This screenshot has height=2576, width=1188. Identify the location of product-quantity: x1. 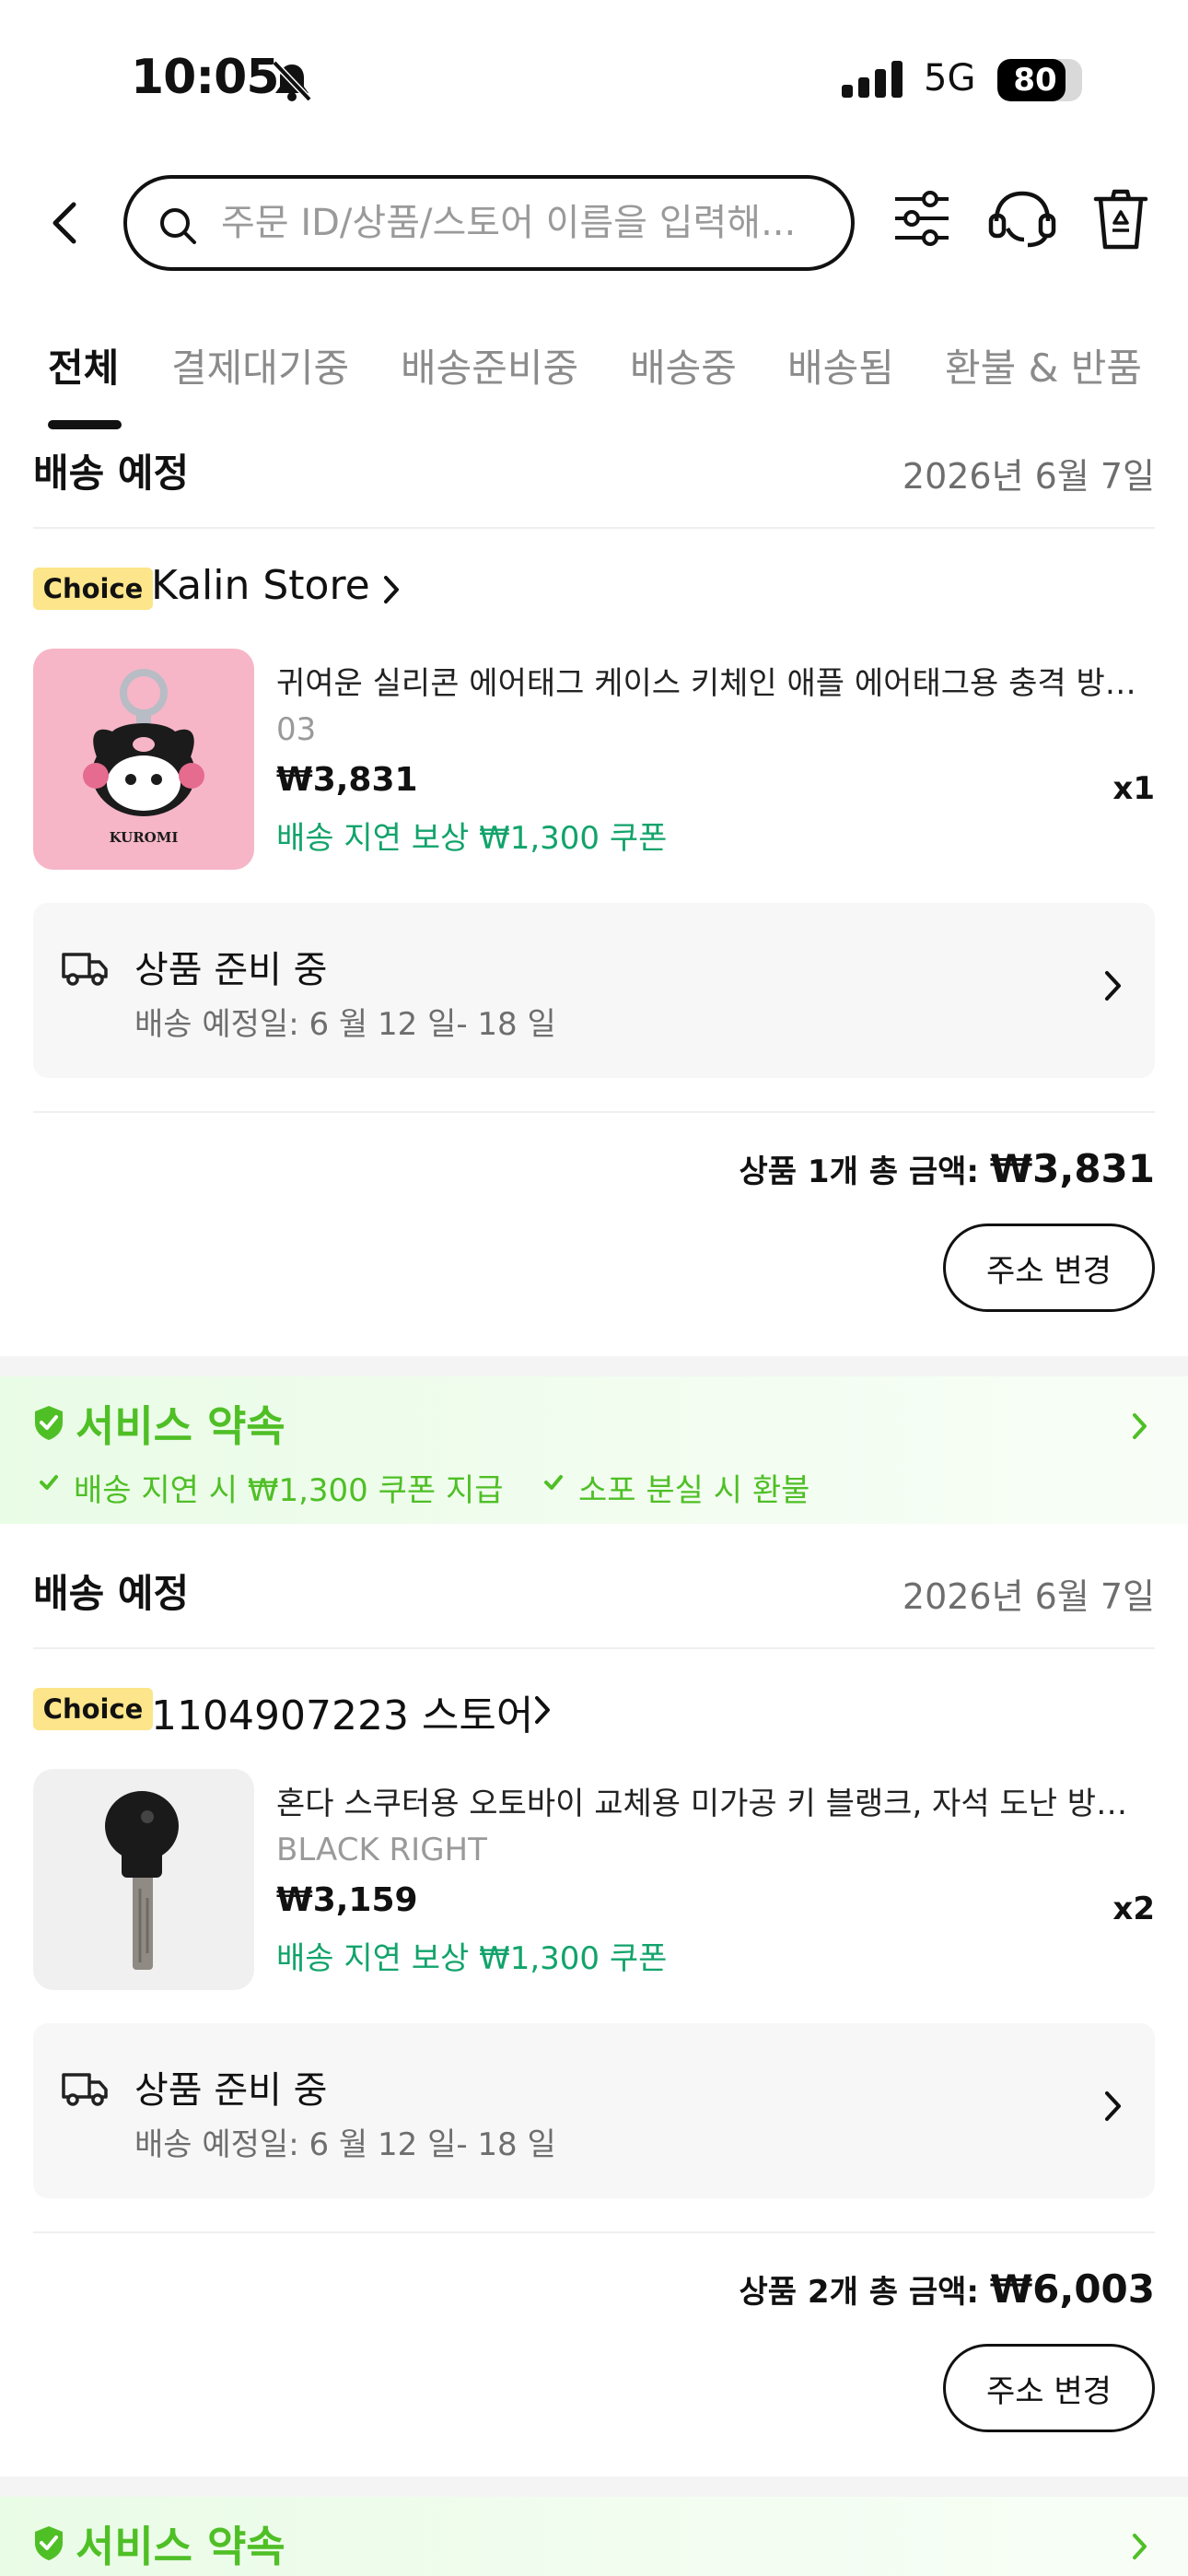
(1133, 788).